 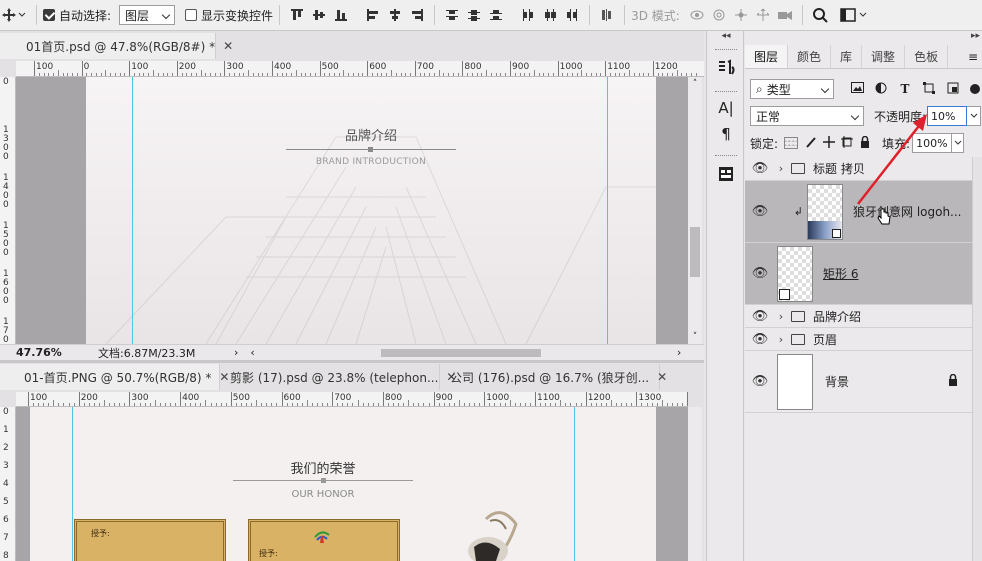 I want to click on collapse-arrows-icon: ◂◂, so click(x=726, y=37).